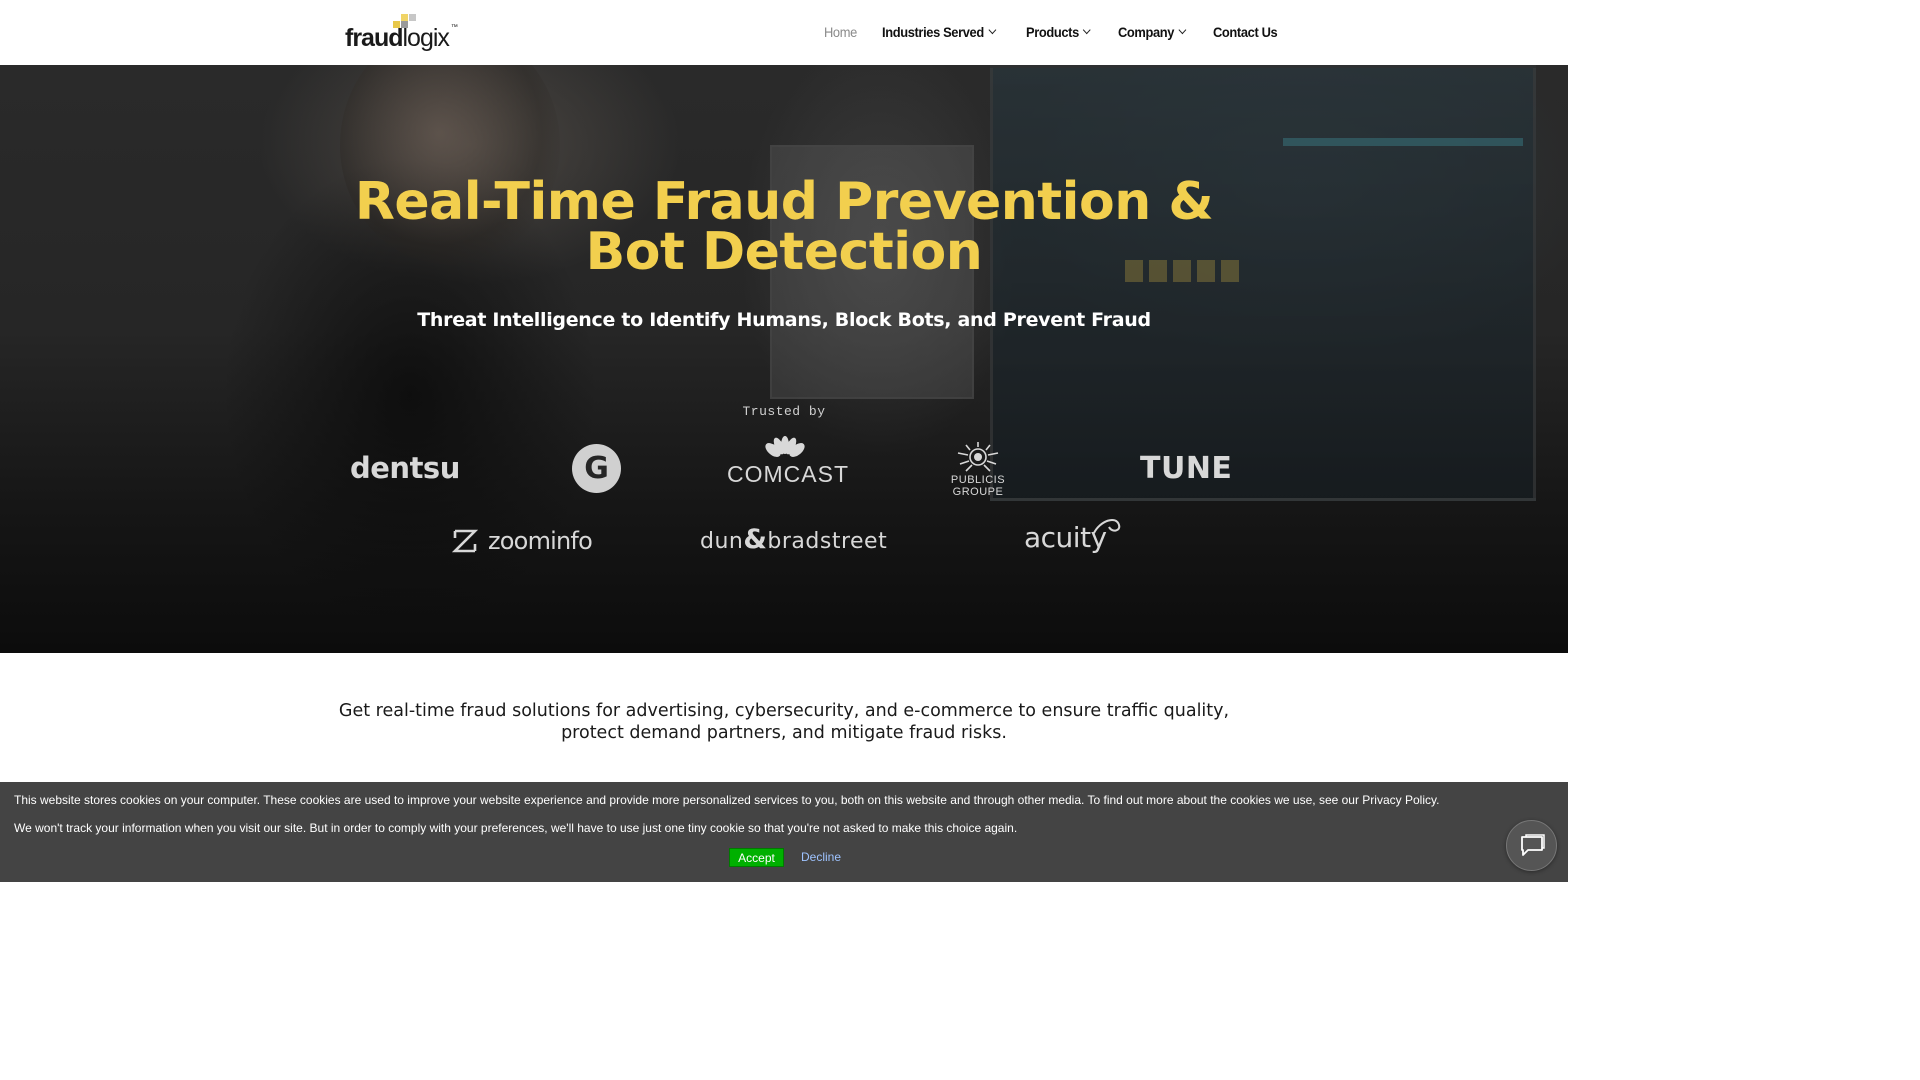 Image resolution: width=1920 pixels, height=1080 pixels. Describe the element at coordinates (465, 541) in the screenshot. I see `zoominfo-z-icon` at that location.